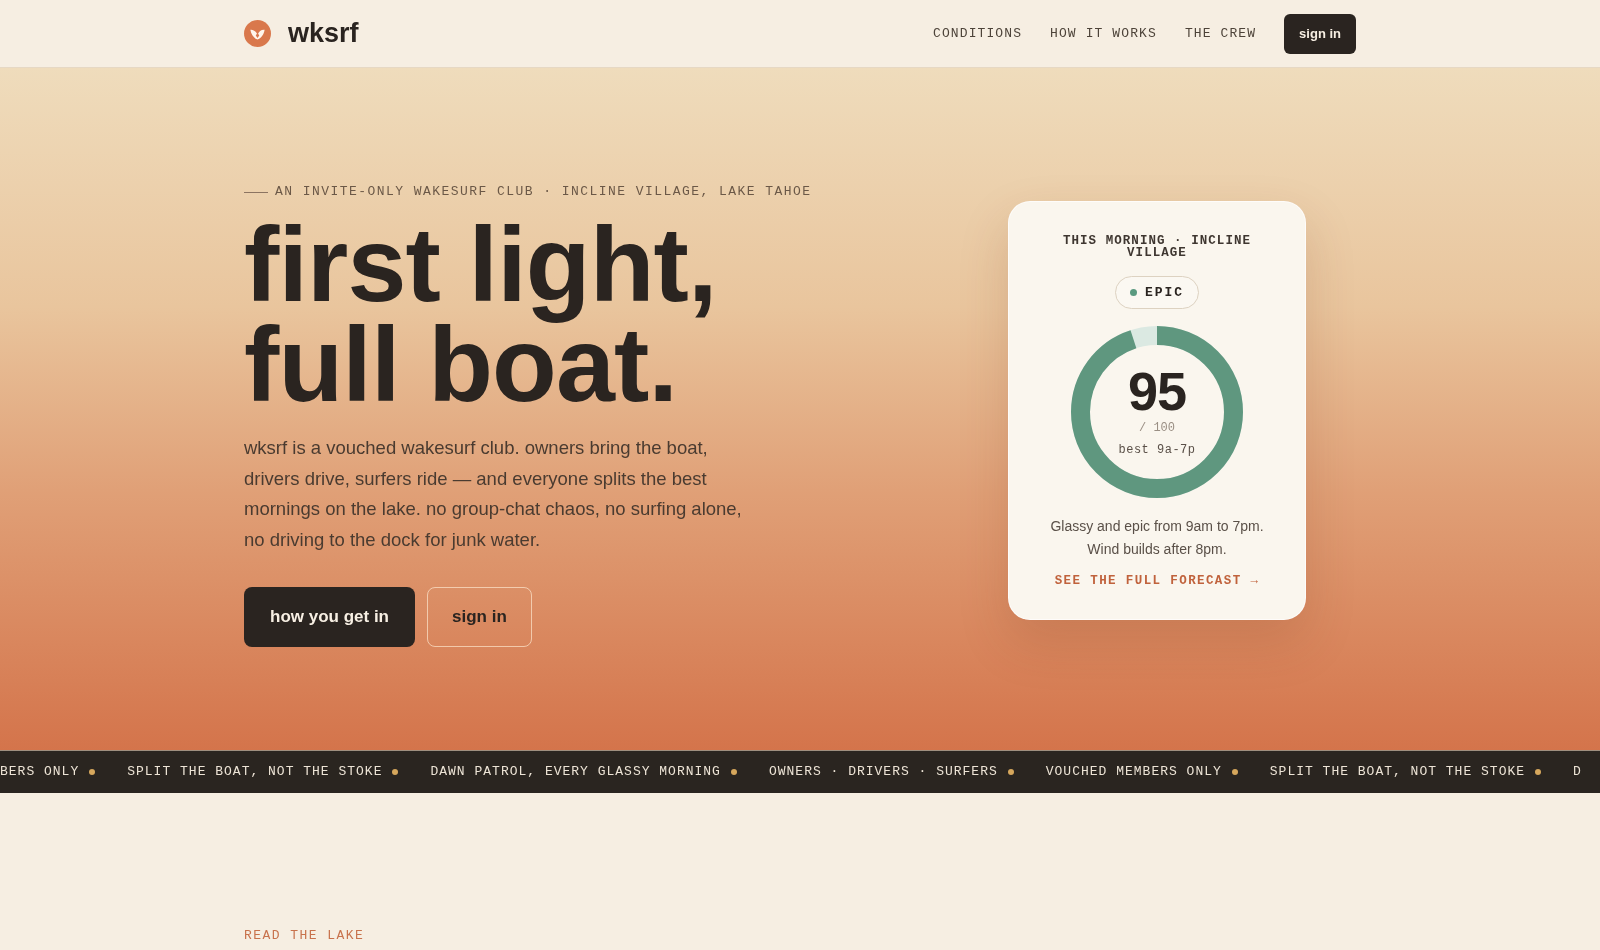  What do you see at coordinates (257, 33) in the screenshot?
I see `logo-icon` at bounding box center [257, 33].